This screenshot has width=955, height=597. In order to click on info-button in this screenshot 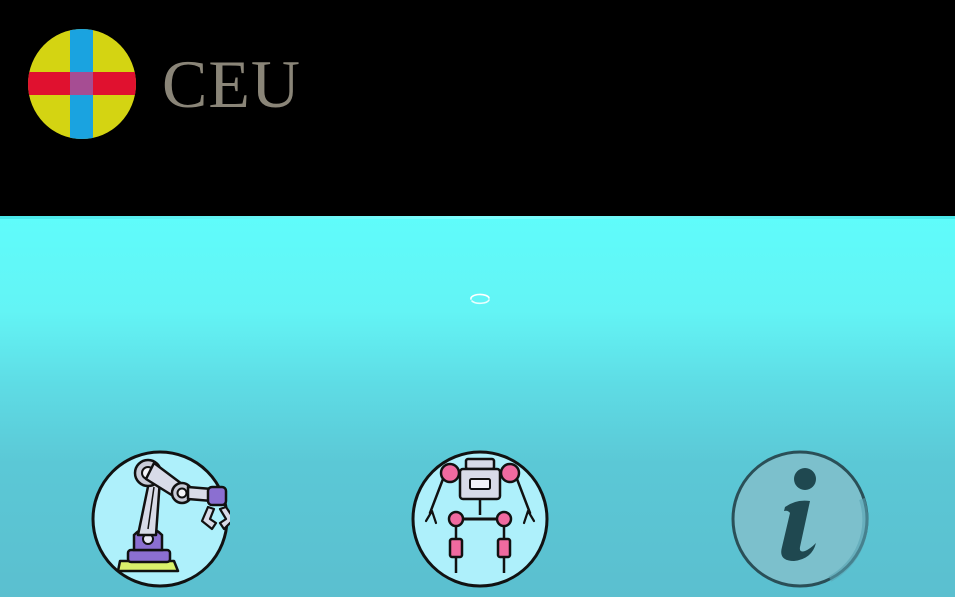, I will do `click(800, 519)`.